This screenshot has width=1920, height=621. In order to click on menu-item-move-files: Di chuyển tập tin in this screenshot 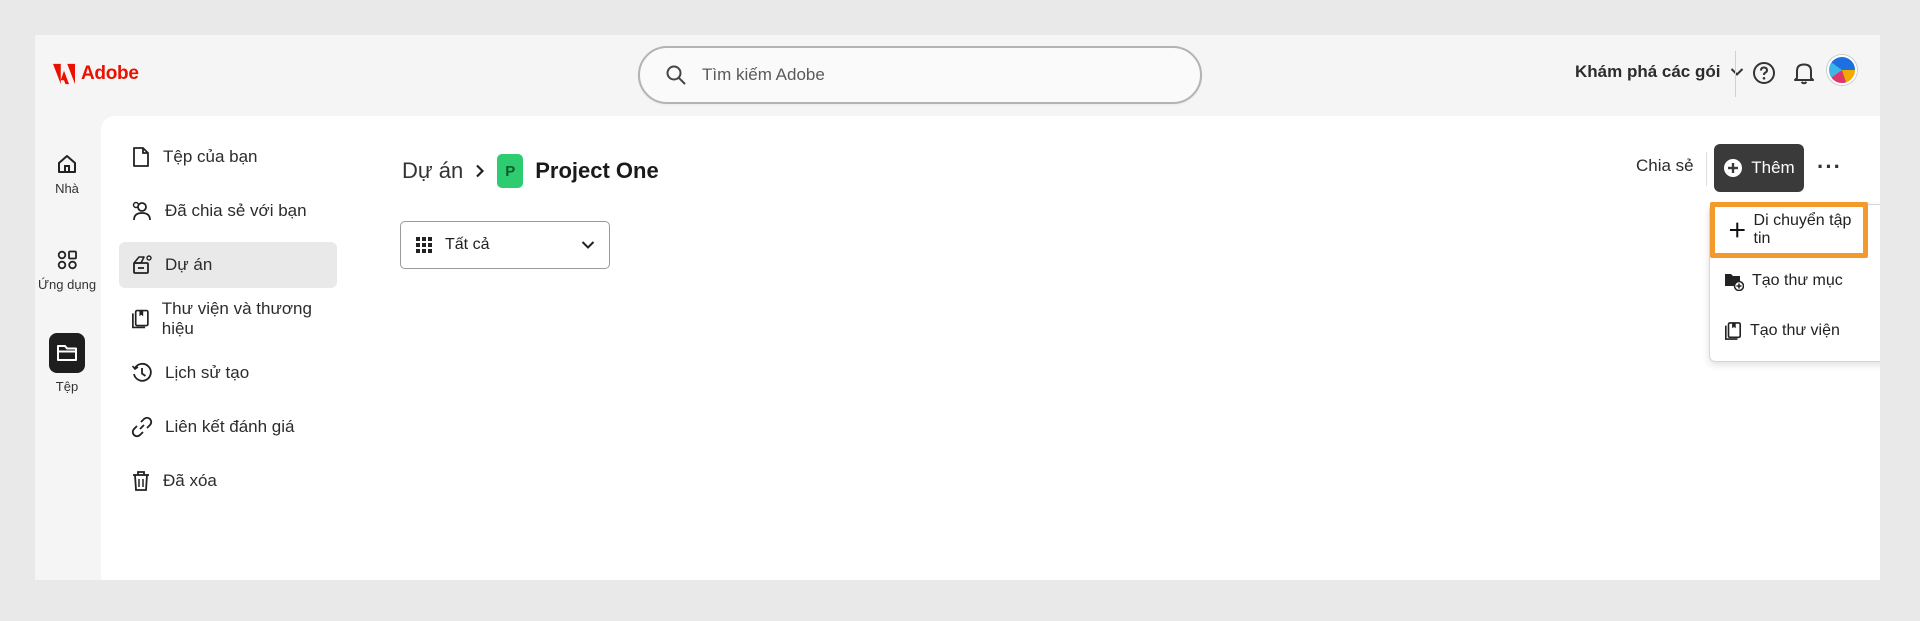, I will do `click(1789, 230)`.